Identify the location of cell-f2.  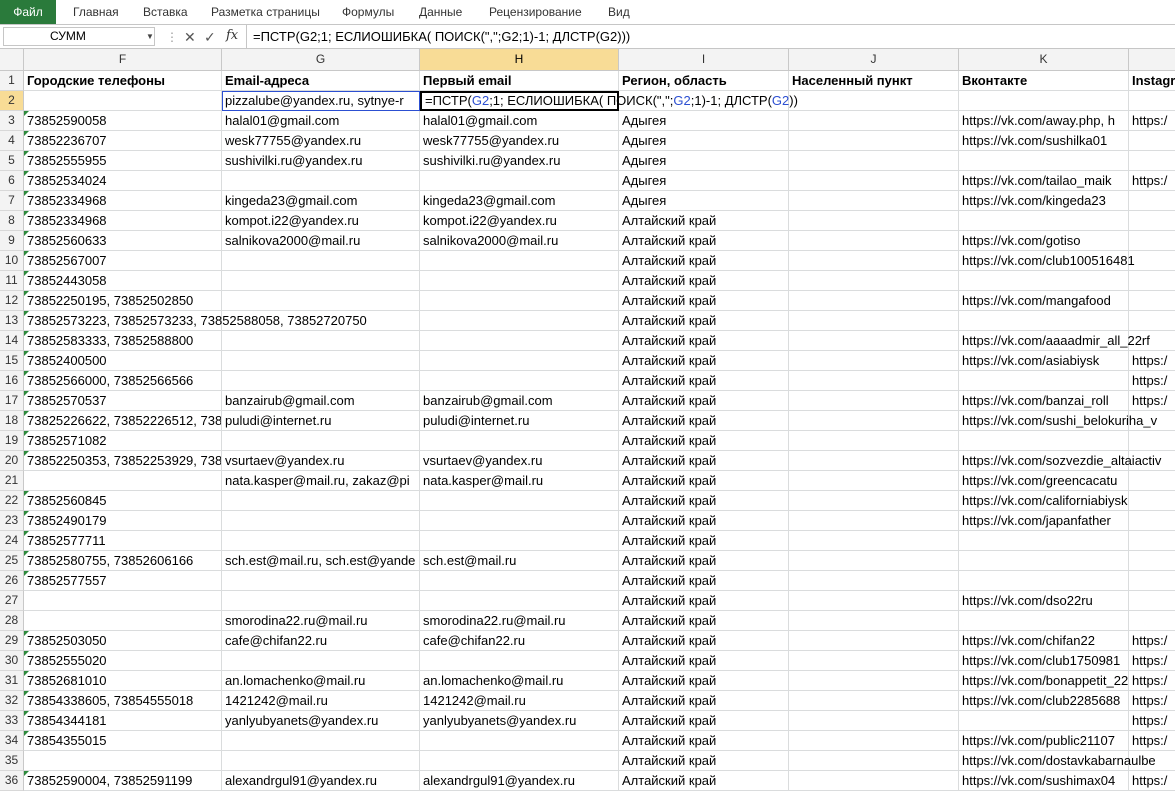
(123, 101).